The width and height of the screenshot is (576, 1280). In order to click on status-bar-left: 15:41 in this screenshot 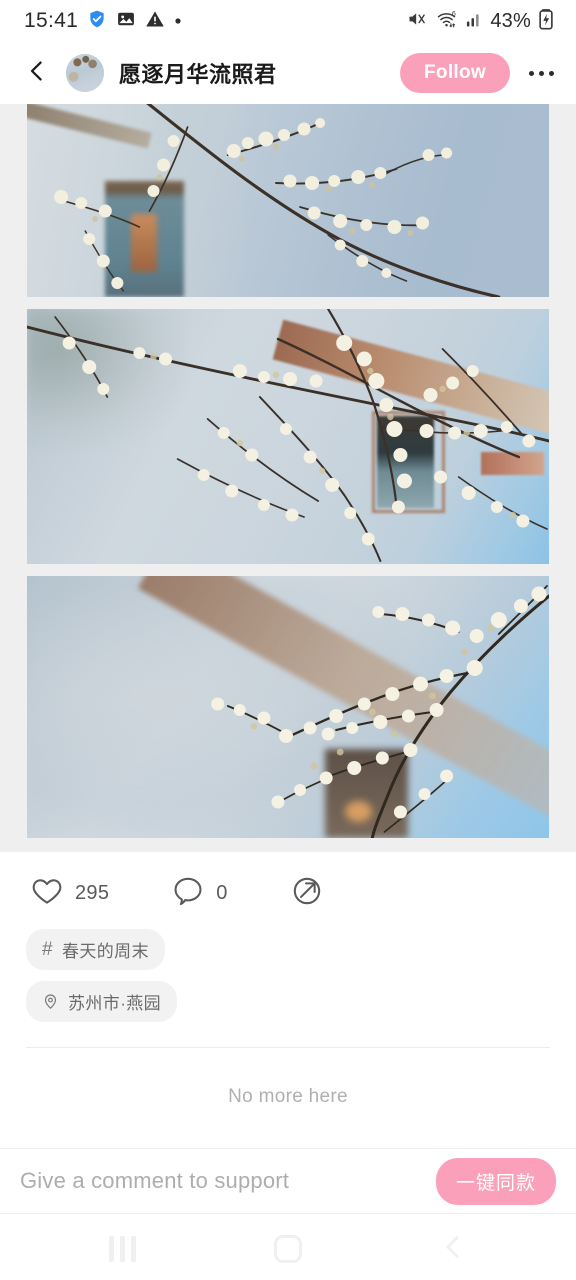, I will do `click(103, 21)`.